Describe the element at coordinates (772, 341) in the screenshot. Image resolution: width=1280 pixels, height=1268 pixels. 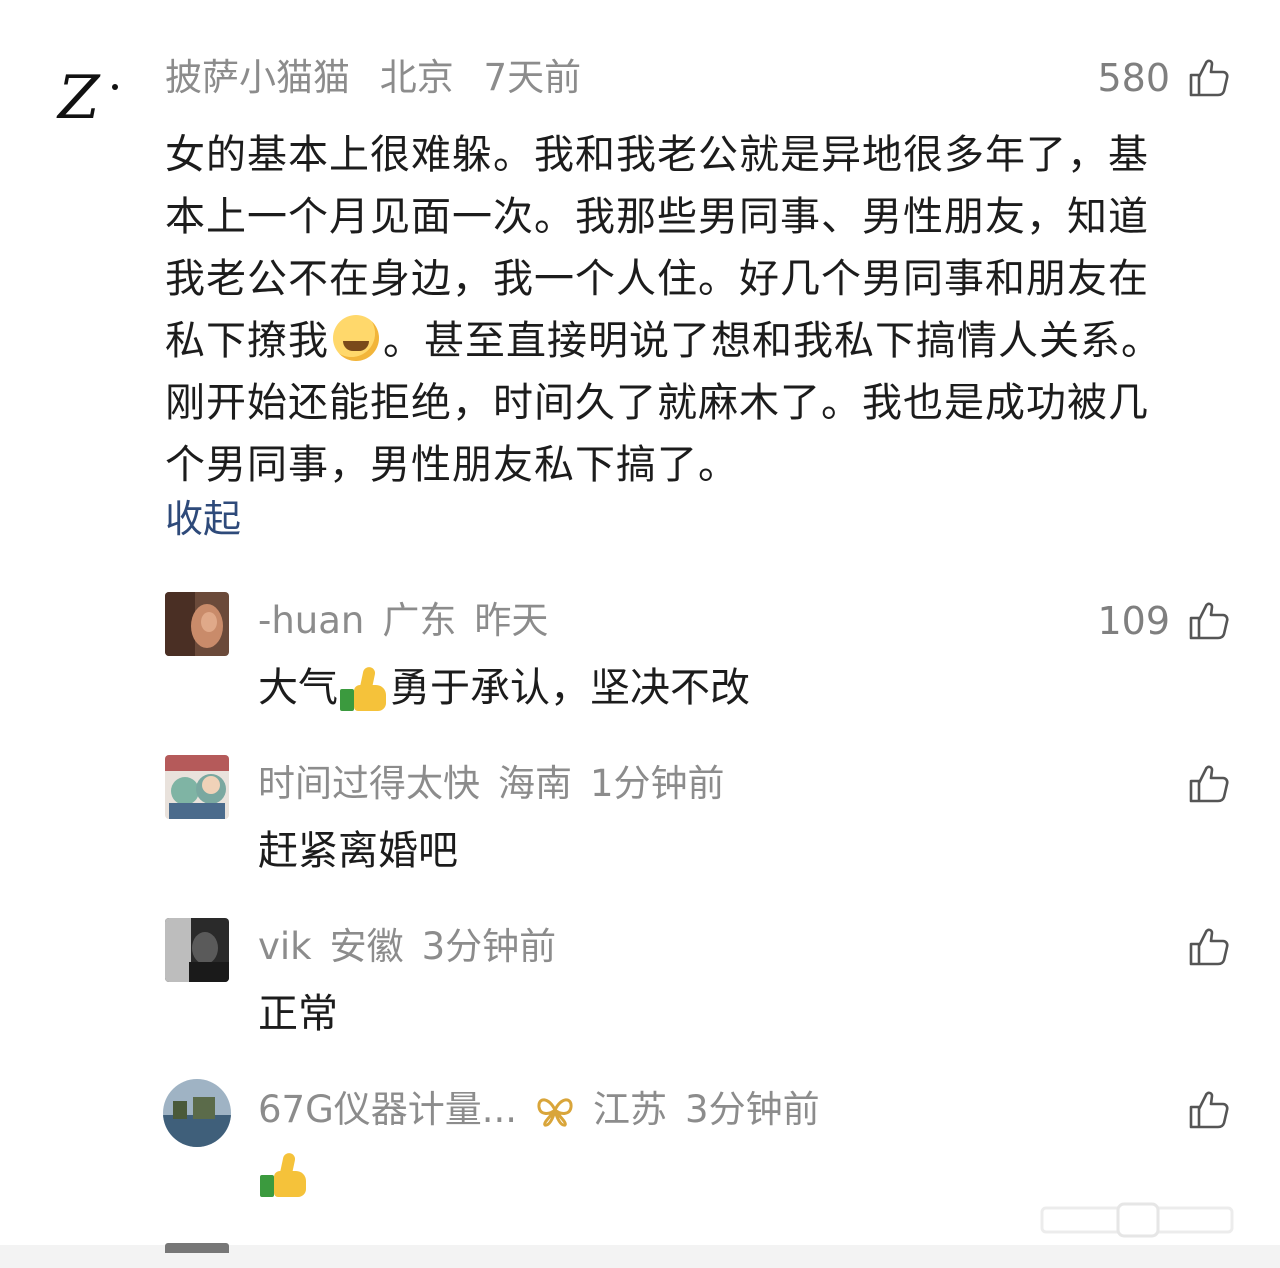
I see `comment-line-part: 。甚至直接明说了想和我私下搞情人关系。` at that location.